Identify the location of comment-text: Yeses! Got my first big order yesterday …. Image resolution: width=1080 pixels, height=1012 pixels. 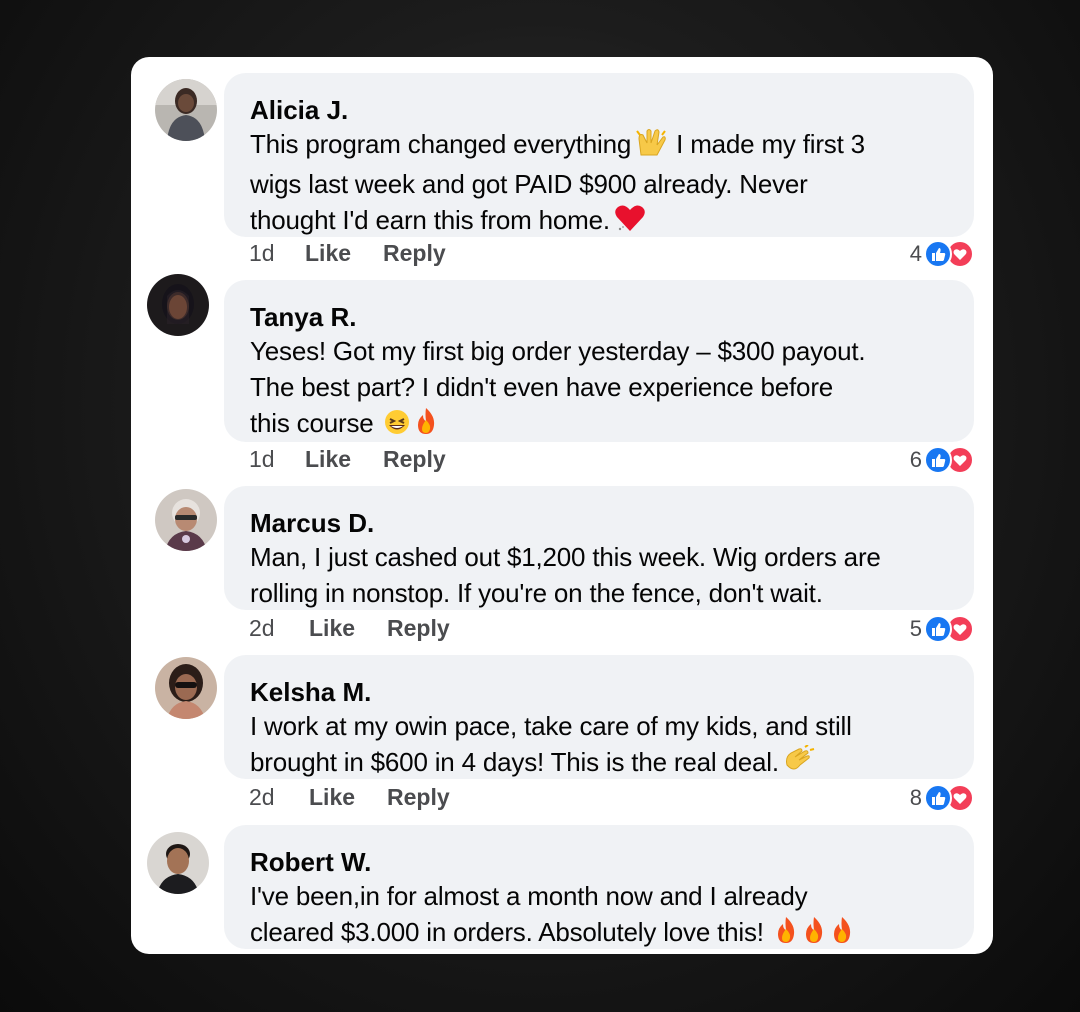
(612, 389).